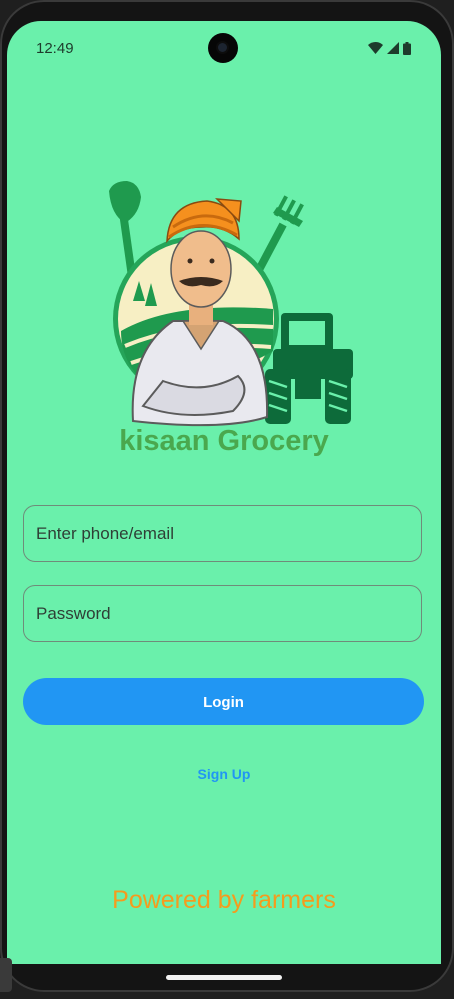 The height and width of the screenshot is (999, 454). What do you see at coordinates (231, 304) in the screenshot?
I see `farmer-logo-icon` at bounding box center [231, 304].